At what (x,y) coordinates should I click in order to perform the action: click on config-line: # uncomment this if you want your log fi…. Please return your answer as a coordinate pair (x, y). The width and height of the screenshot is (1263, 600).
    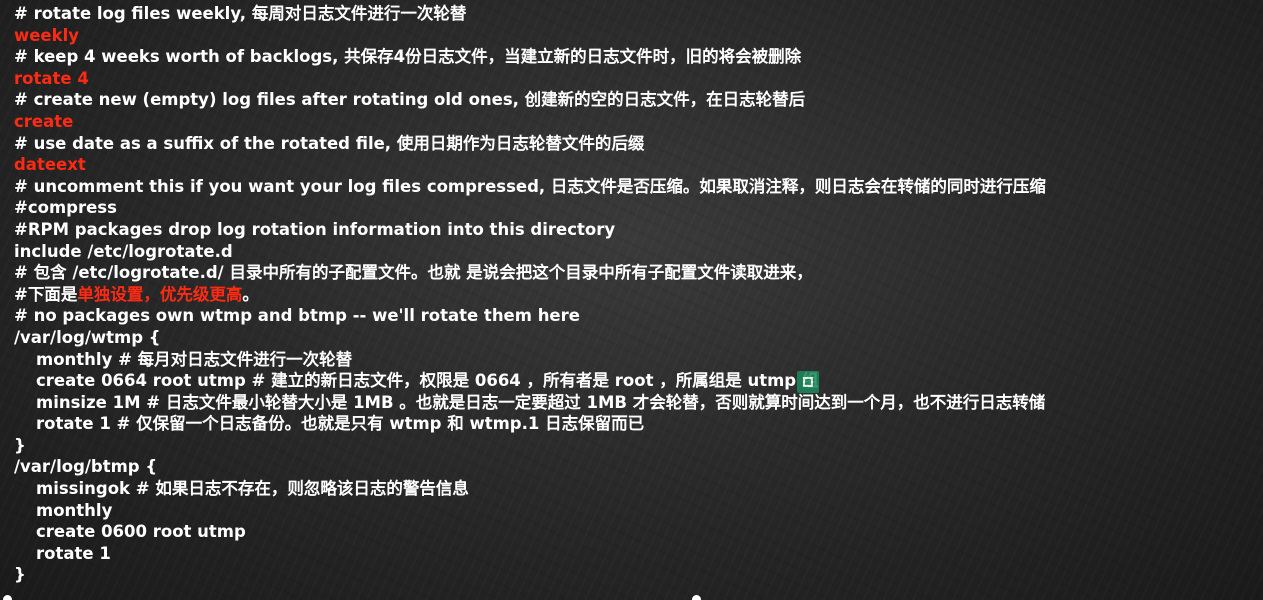
    Looking at the image, I should click on (530, 186).